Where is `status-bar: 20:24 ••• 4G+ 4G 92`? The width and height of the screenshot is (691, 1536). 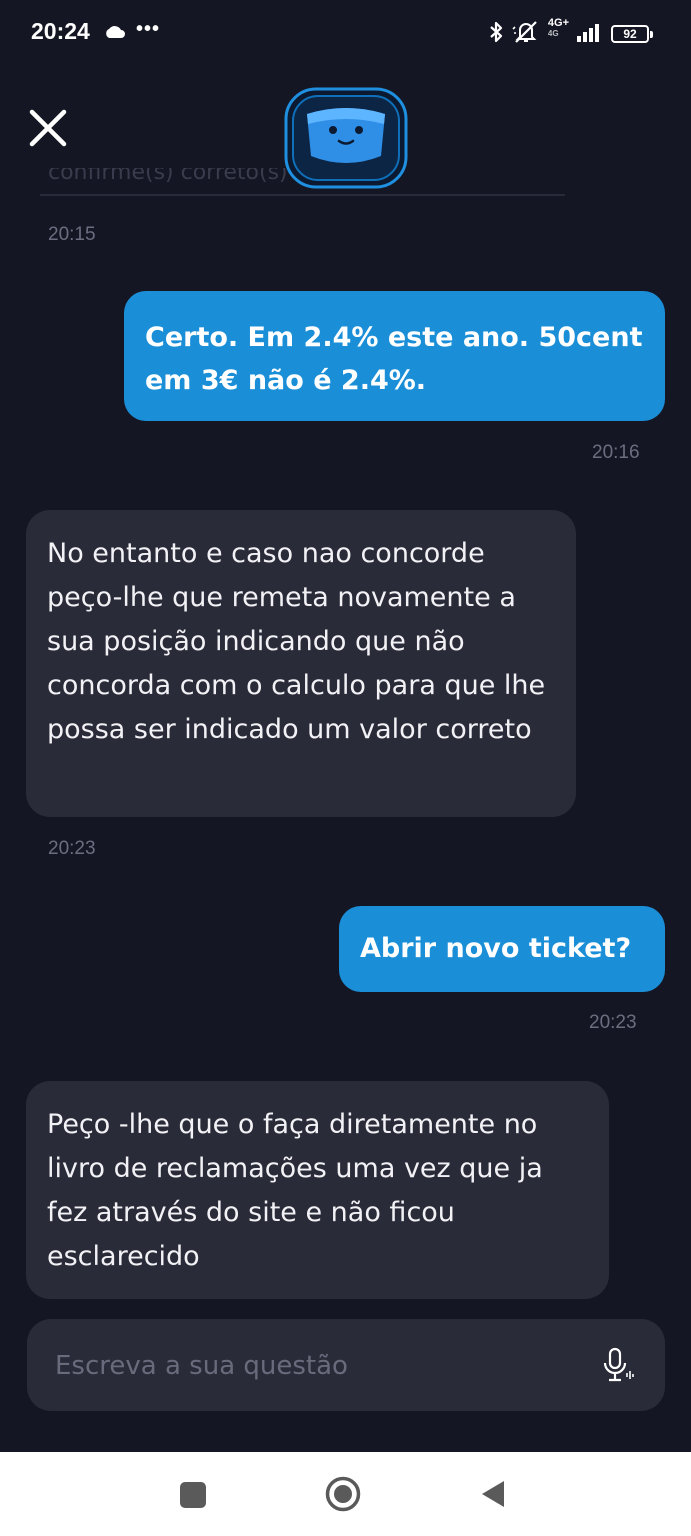 status-bar: 20:24 ••• 4G+ 4G 92 is located at coordinates (345, 33).